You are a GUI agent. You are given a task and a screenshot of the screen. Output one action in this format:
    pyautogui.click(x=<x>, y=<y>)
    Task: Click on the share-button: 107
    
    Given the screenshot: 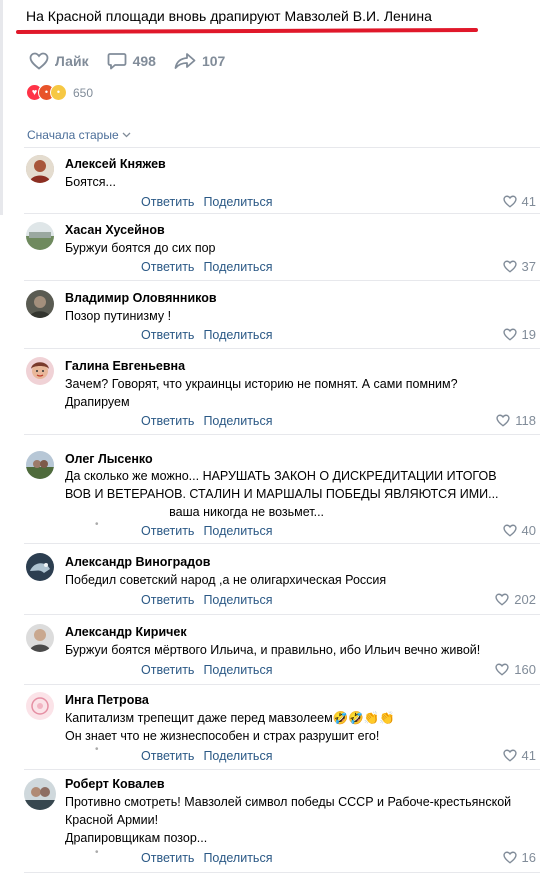 What is the action you would take?
    pyautogui.click(x=199, y=61)
    